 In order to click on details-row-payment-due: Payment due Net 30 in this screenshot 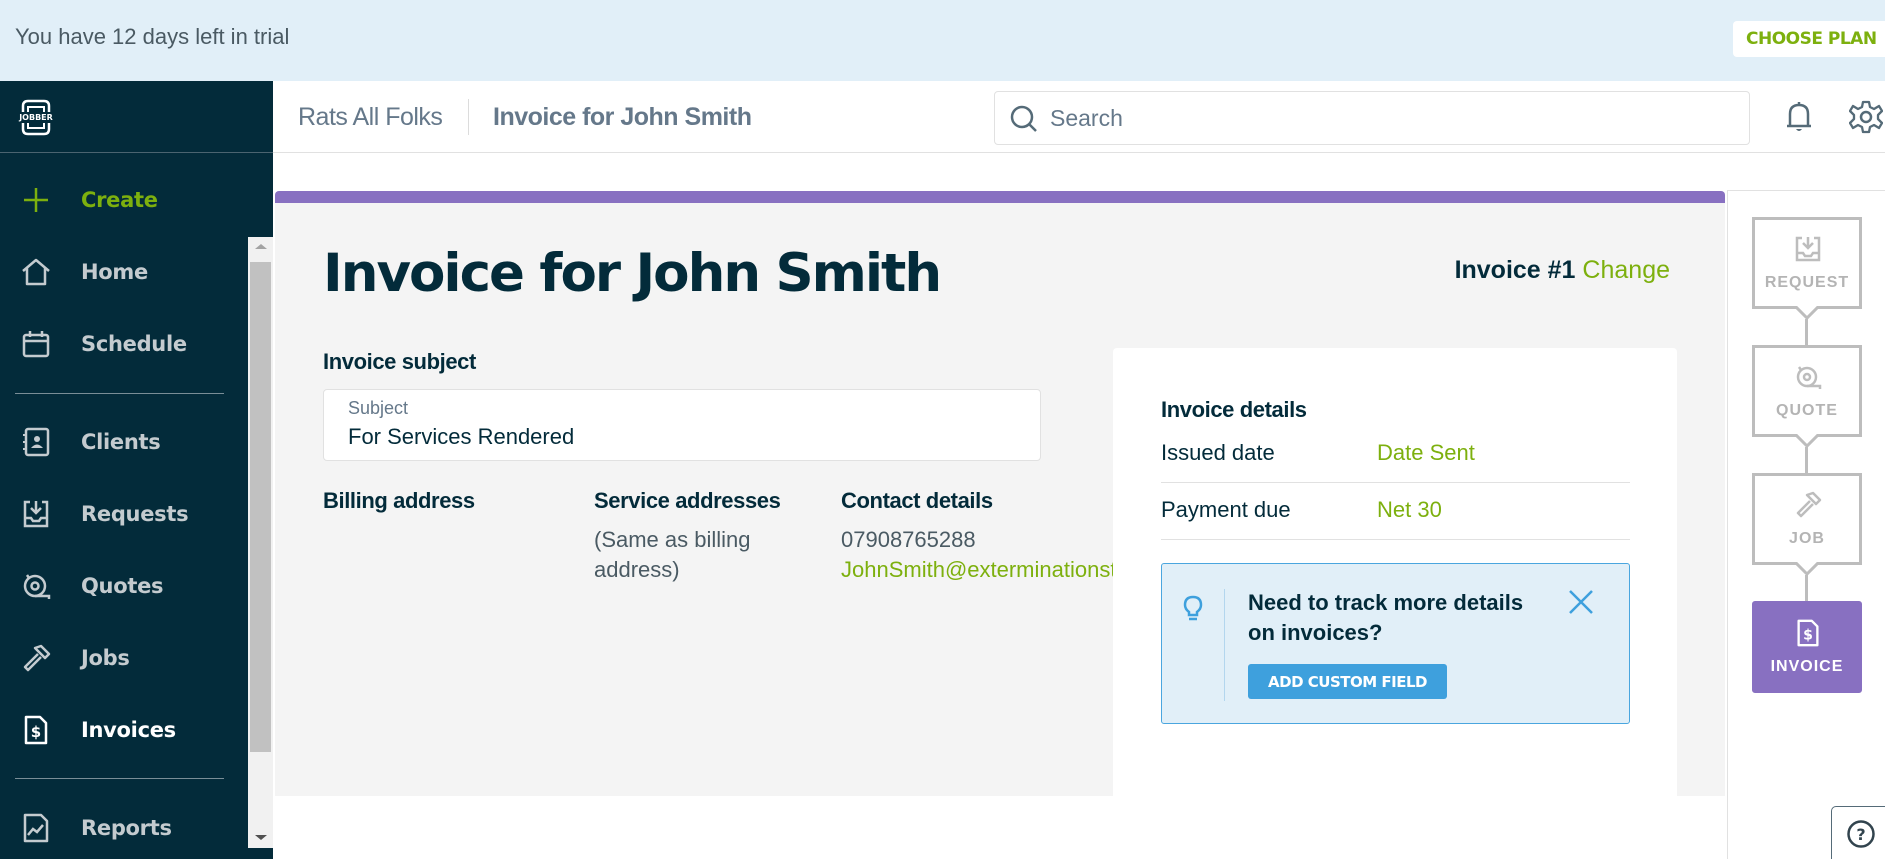, I will do `click(1395, 511)`.